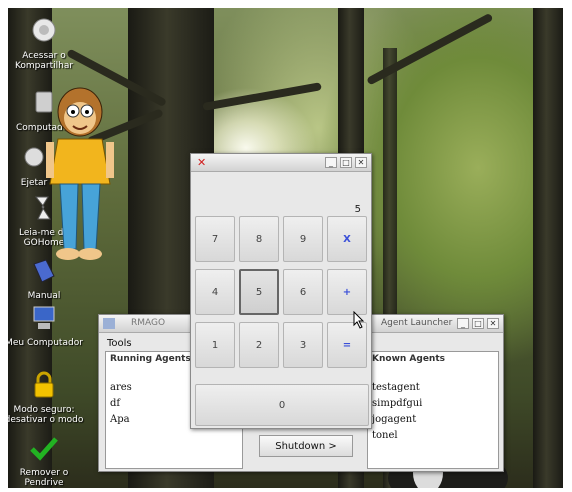 The image size is (572, 492). Describe the element at coordinates (119, 343) in the screenshot. I see `menu-tools: Tools` at that location.